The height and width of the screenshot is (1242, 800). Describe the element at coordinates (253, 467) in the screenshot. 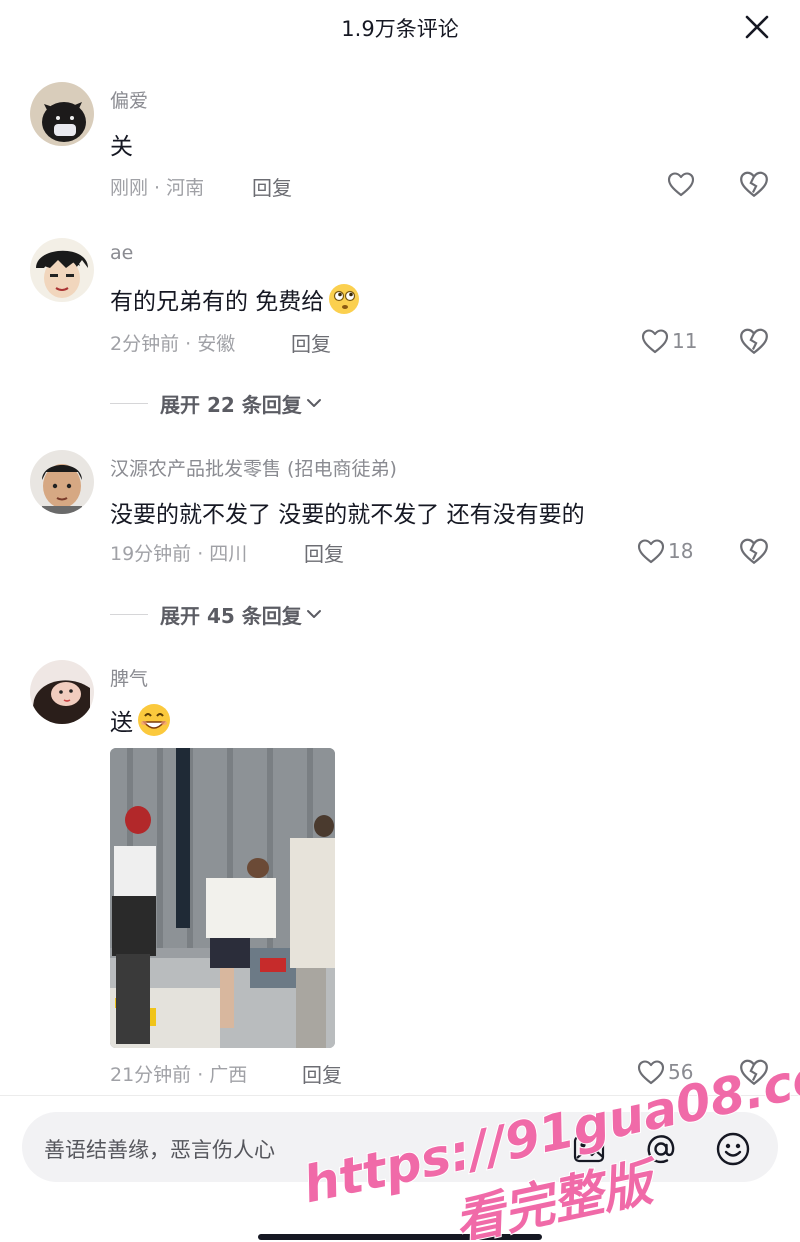

I see `comment-username: 汉源农产品批发零售 (招电商徒弟)` at that location.